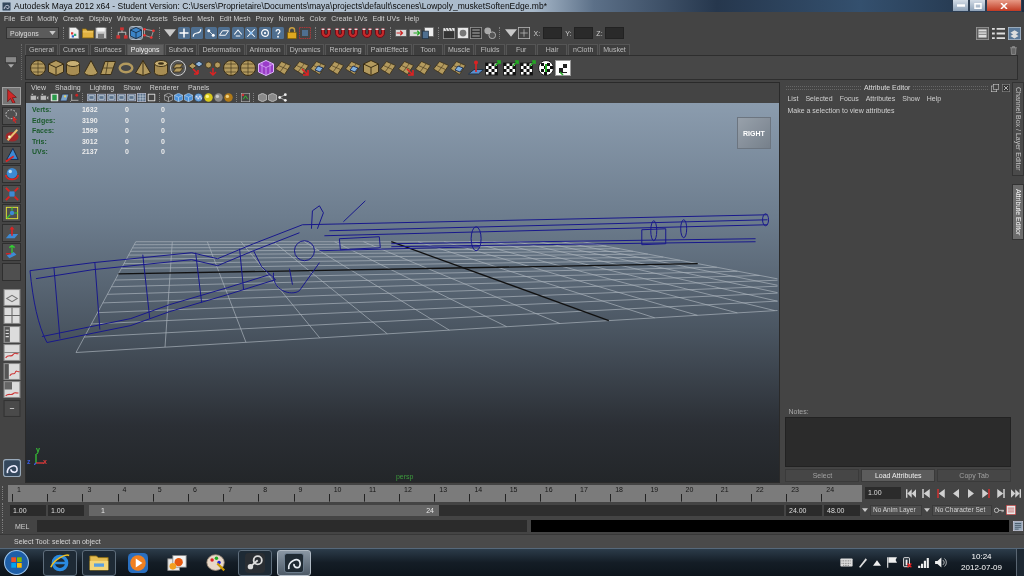  I want to click on close-icon, so click(1006, 87).